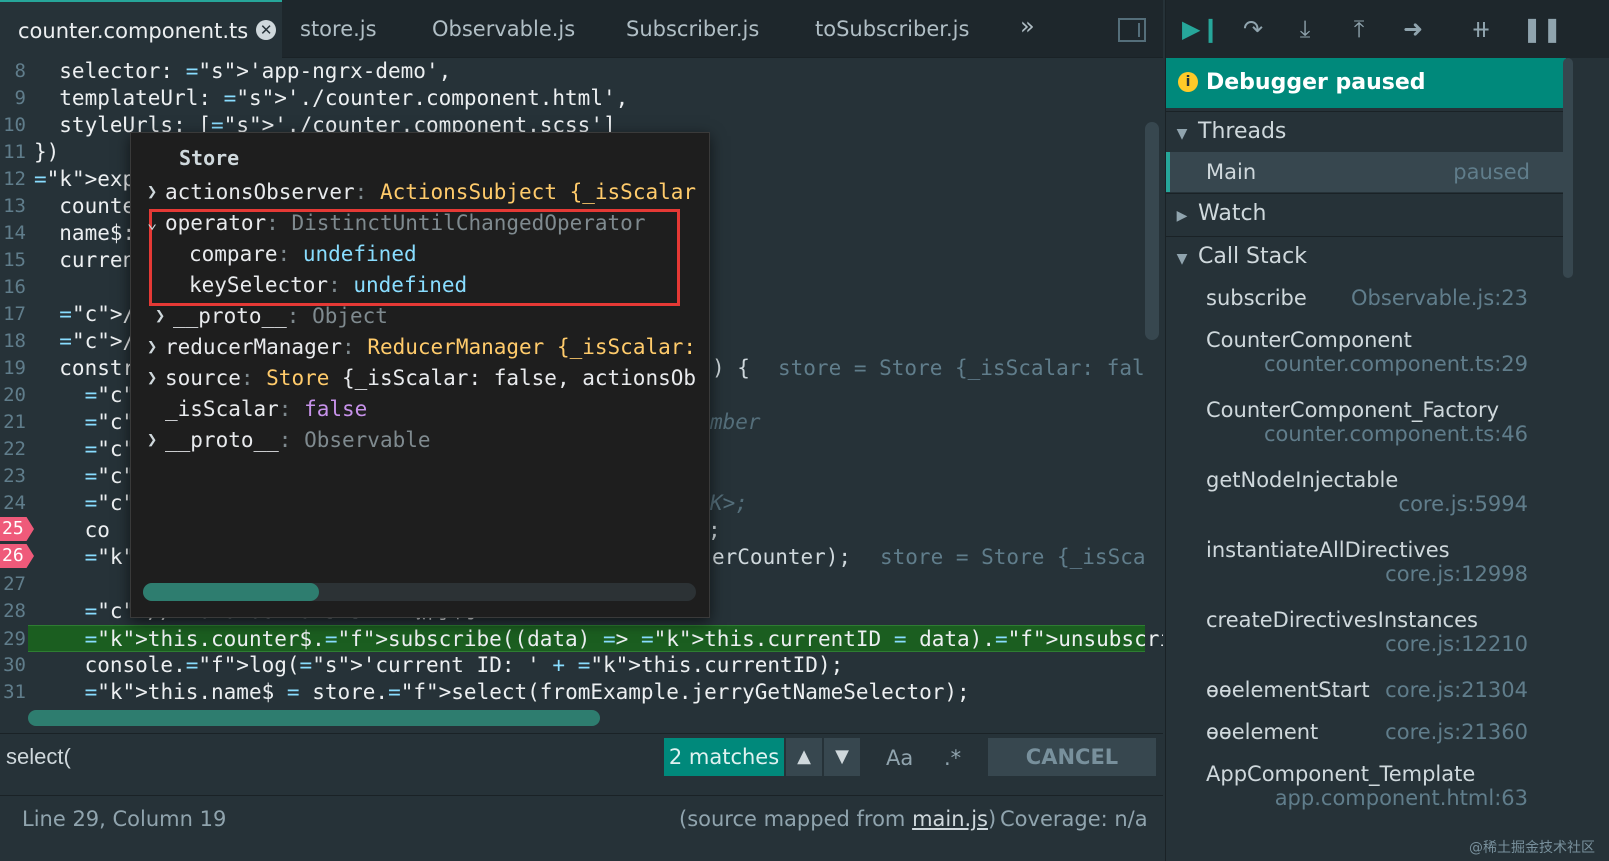 The height and width of the screenshot is (861, 1609). What do you see at coordinates (13, 503) in the screenshot?
I see `line-number: 24` at bounding box center [13, 503].